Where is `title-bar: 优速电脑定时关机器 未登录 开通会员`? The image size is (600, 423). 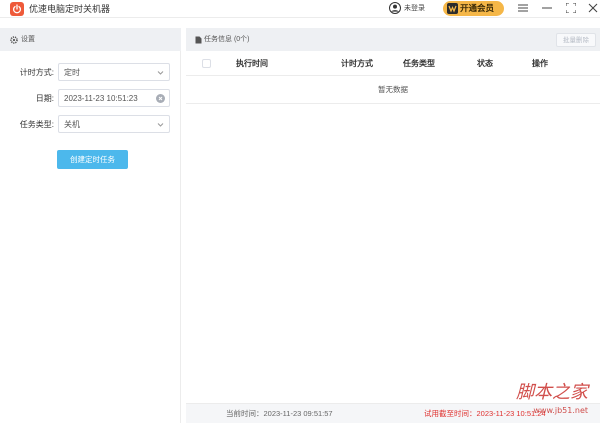 title-bar: 优速电脑定时关机器 未登录 开通会员 is located at coordinates (300, 9).